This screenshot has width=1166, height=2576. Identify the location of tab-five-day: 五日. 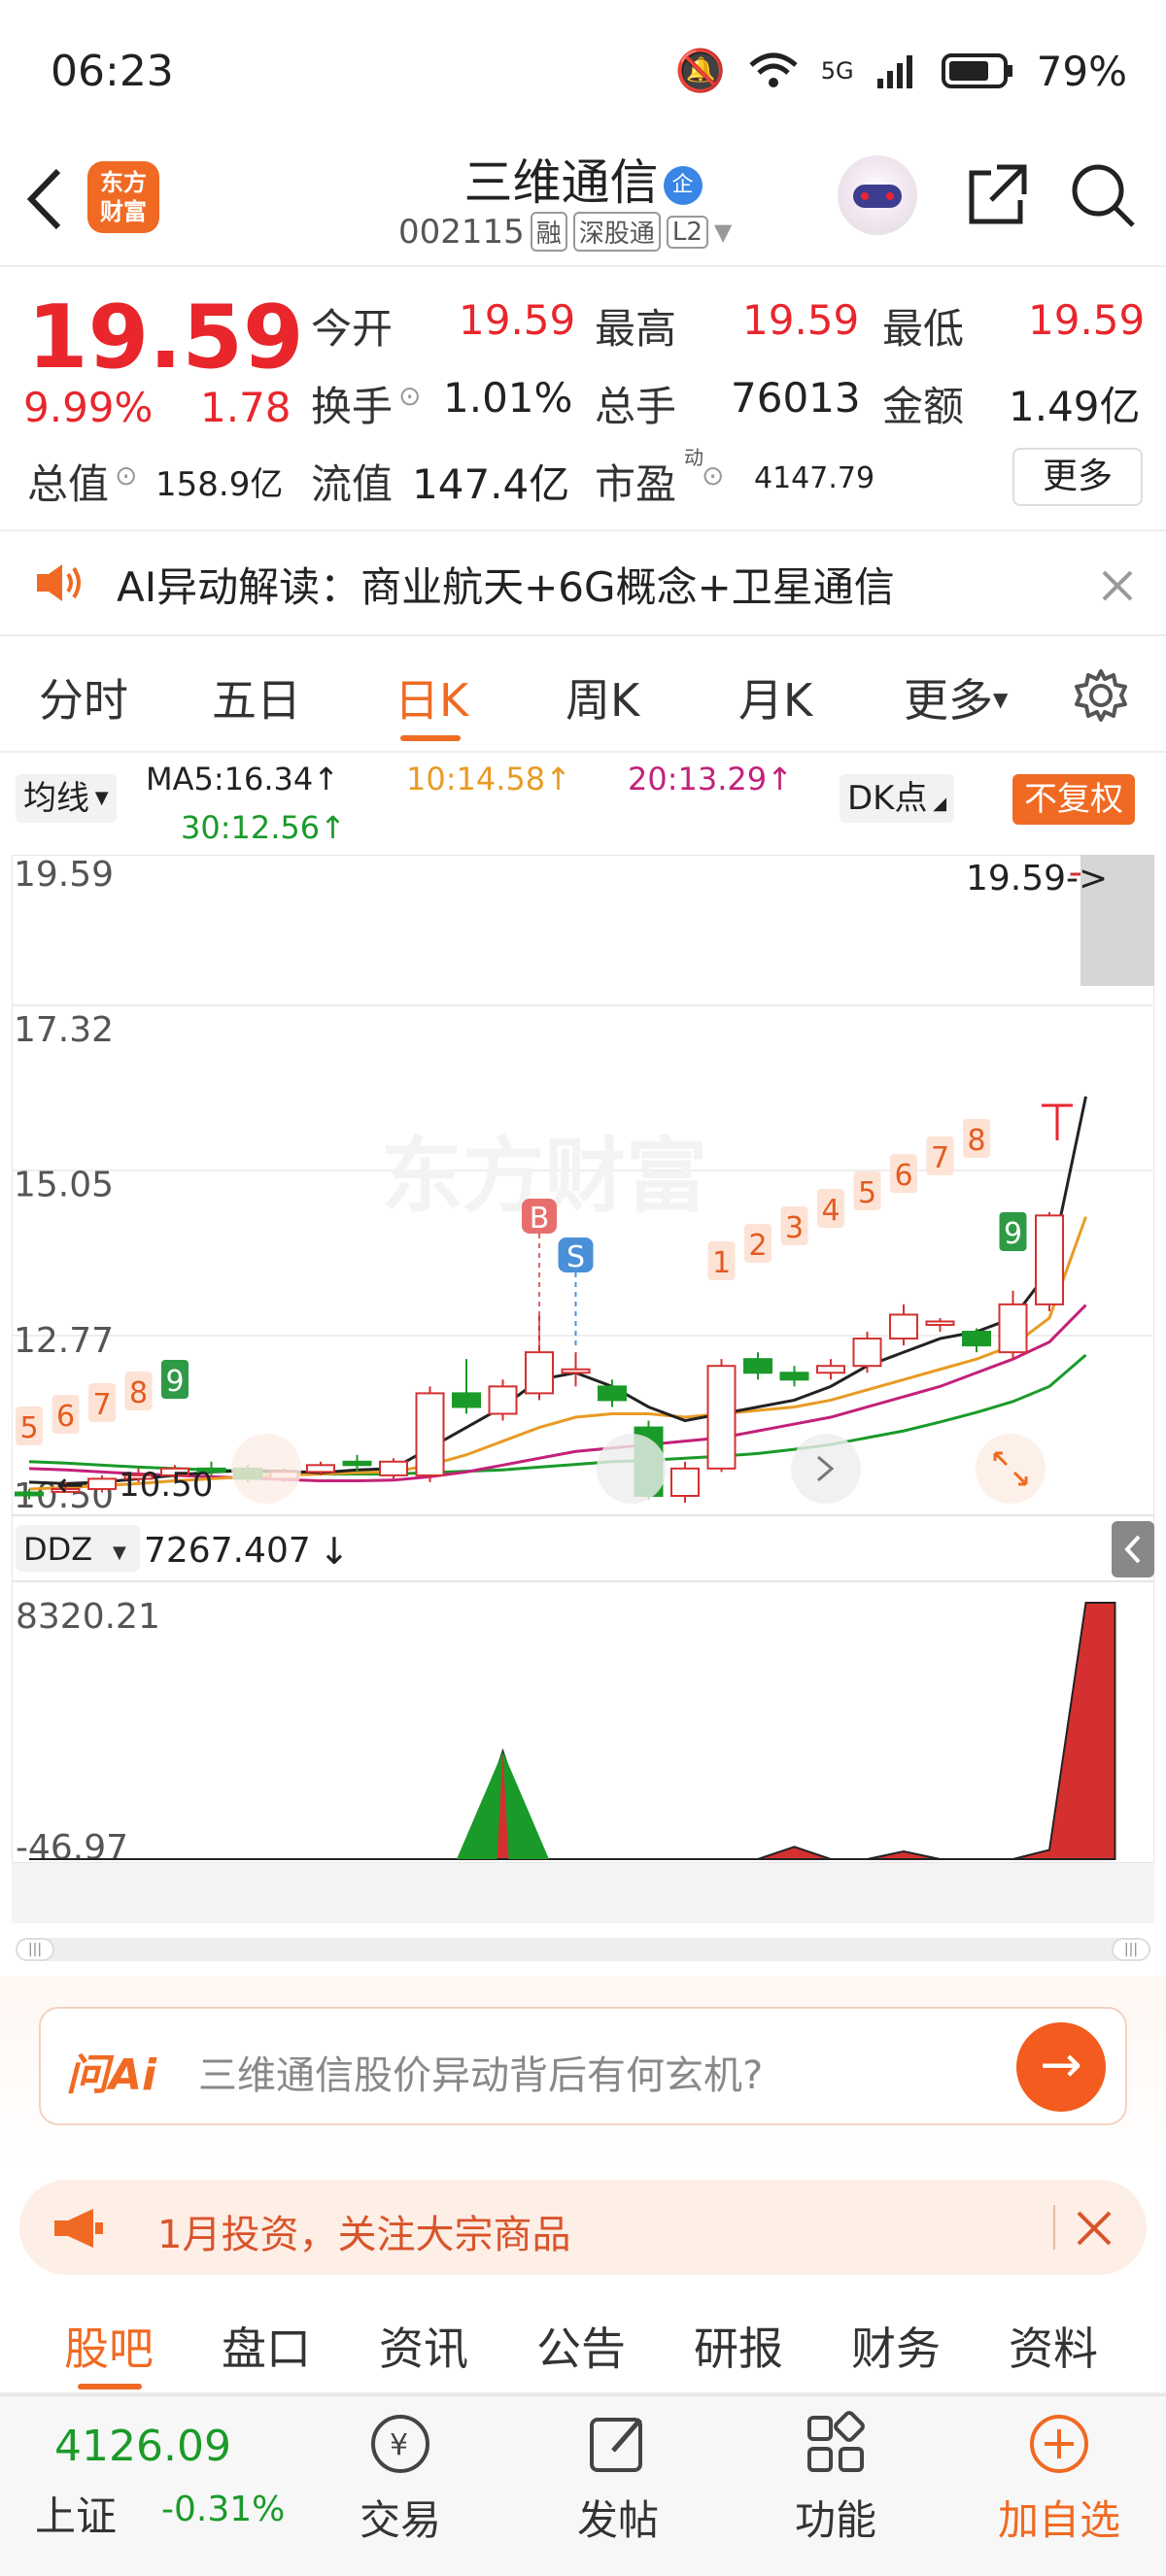
(256, 697).